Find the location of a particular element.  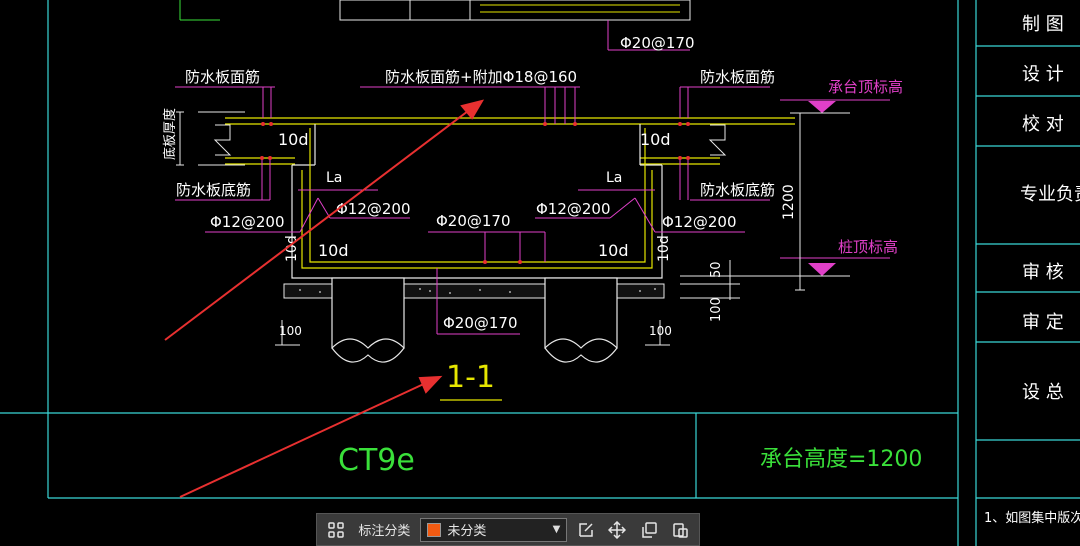

annotation-toolbar: 标注分类 未分类 ▼ is located at coordinates (508, 529).